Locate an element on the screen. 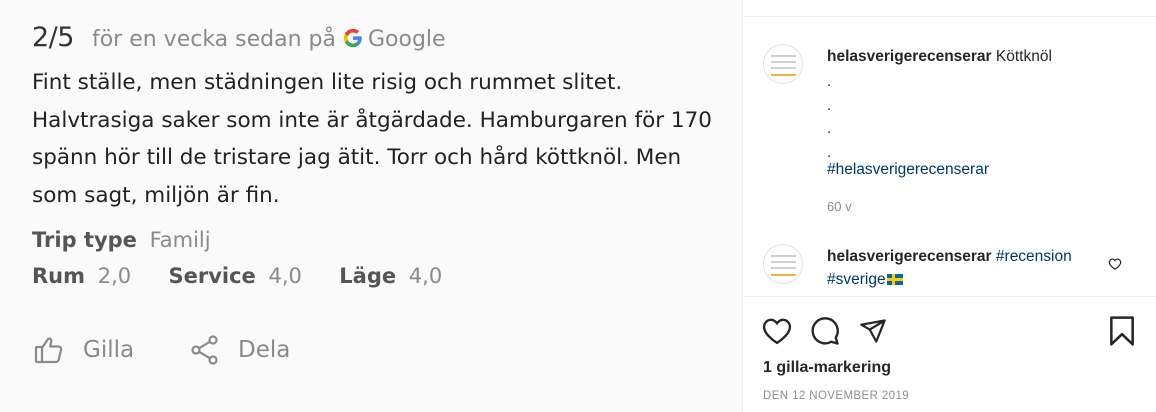 Image resolution: width=1156 pixels, height=412 pixels. rating-label-lage: Läge is located at coordinates (368, 276).